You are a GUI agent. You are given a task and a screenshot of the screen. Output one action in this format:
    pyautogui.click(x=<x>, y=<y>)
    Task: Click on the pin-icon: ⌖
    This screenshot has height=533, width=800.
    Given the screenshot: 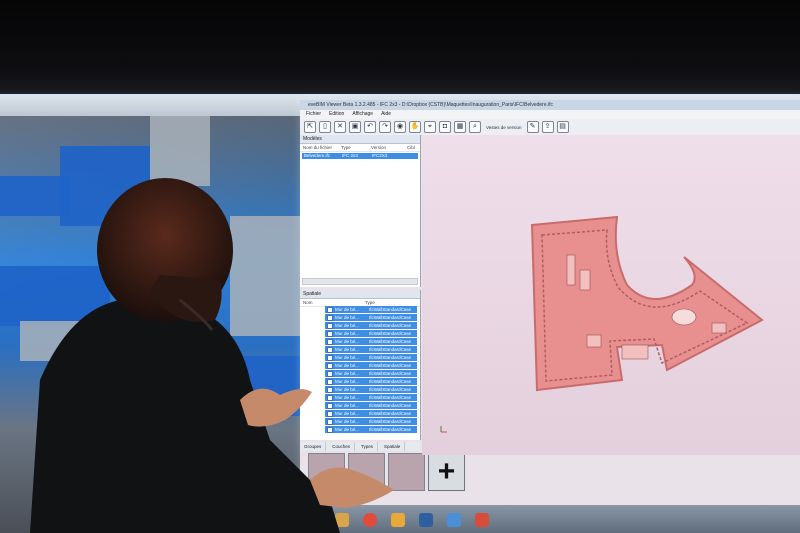 What is the action you would take?
    pyautogui.click(x=430, y=127)
    